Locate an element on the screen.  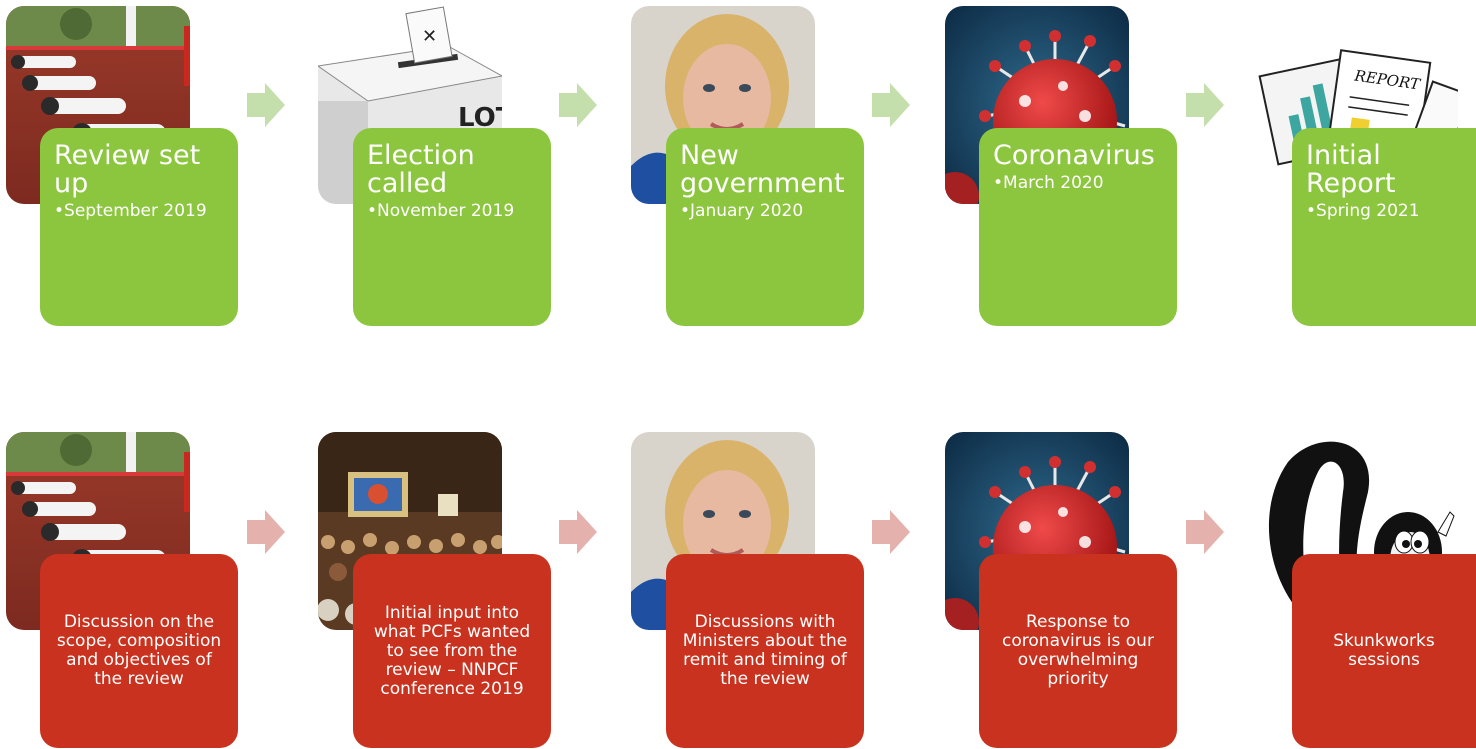
timeline-card-review-setup: Review set up •September 2019 is located at coordinates (139, 227).